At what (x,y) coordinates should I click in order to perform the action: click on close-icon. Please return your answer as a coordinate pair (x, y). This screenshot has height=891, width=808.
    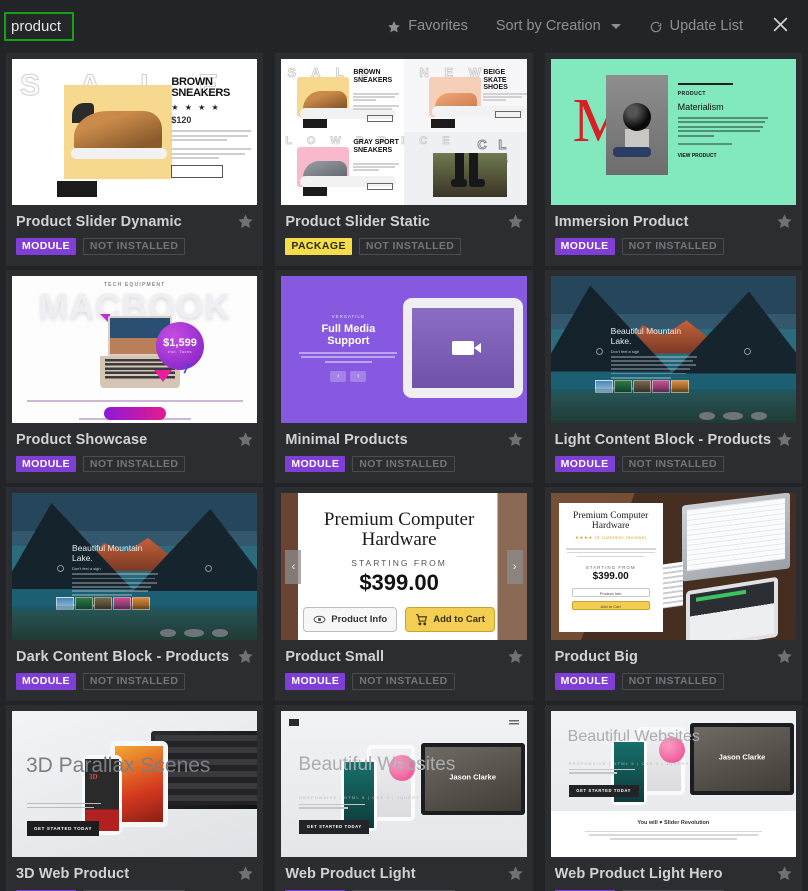
    Looking at the image, I should click on (780, 27).